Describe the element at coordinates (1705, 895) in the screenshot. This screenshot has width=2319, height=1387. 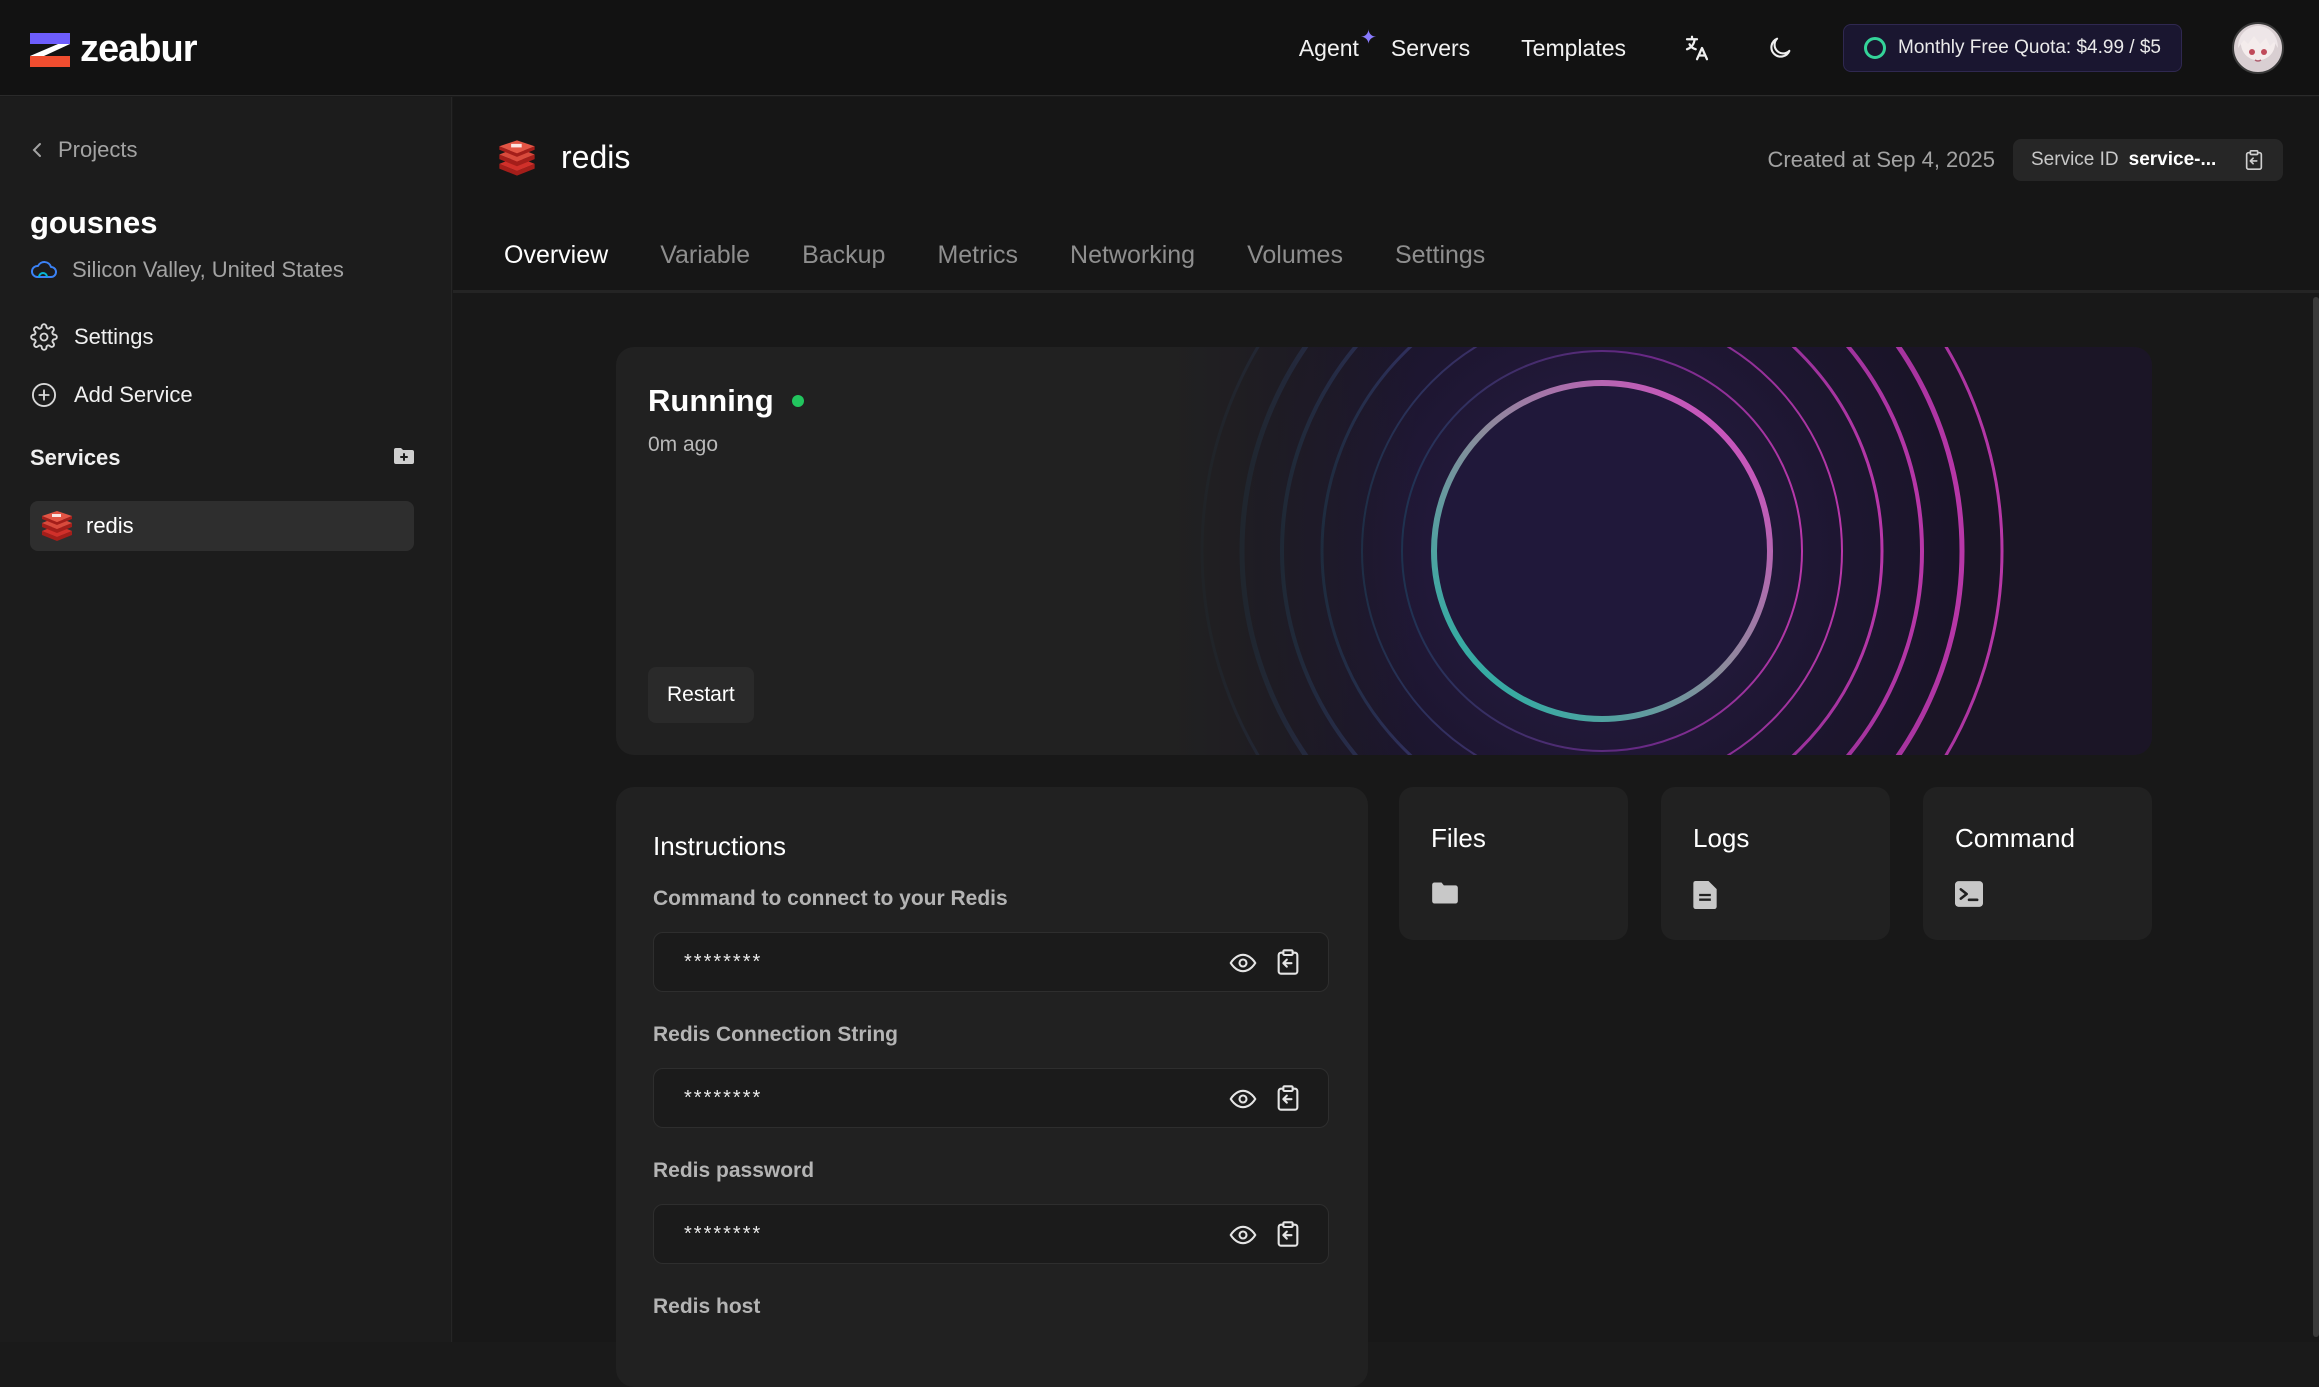
I see `document-icon` at that location.